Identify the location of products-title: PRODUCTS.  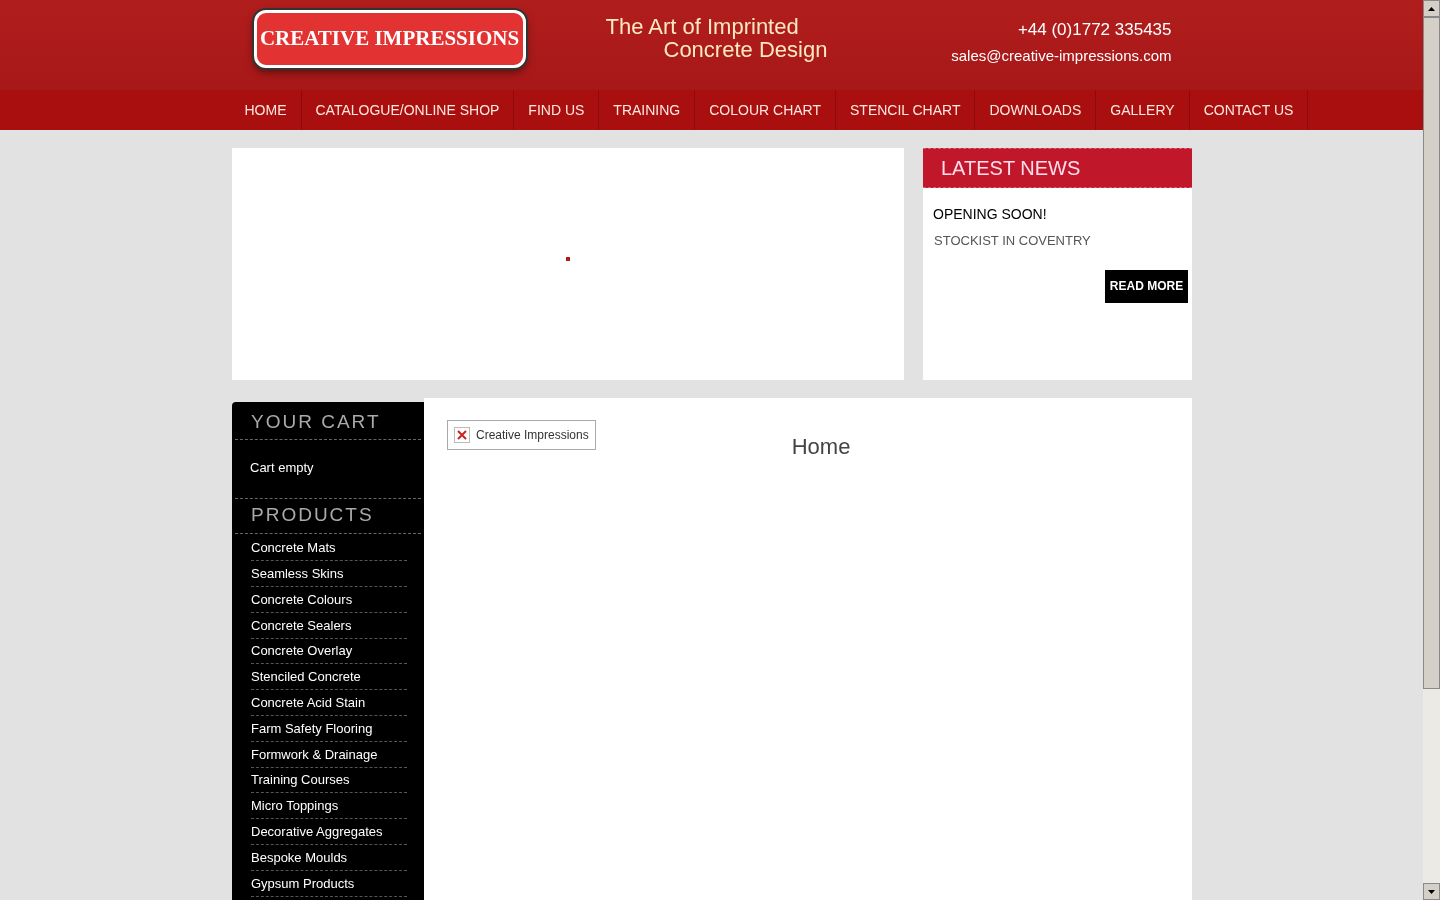
(328, 515).